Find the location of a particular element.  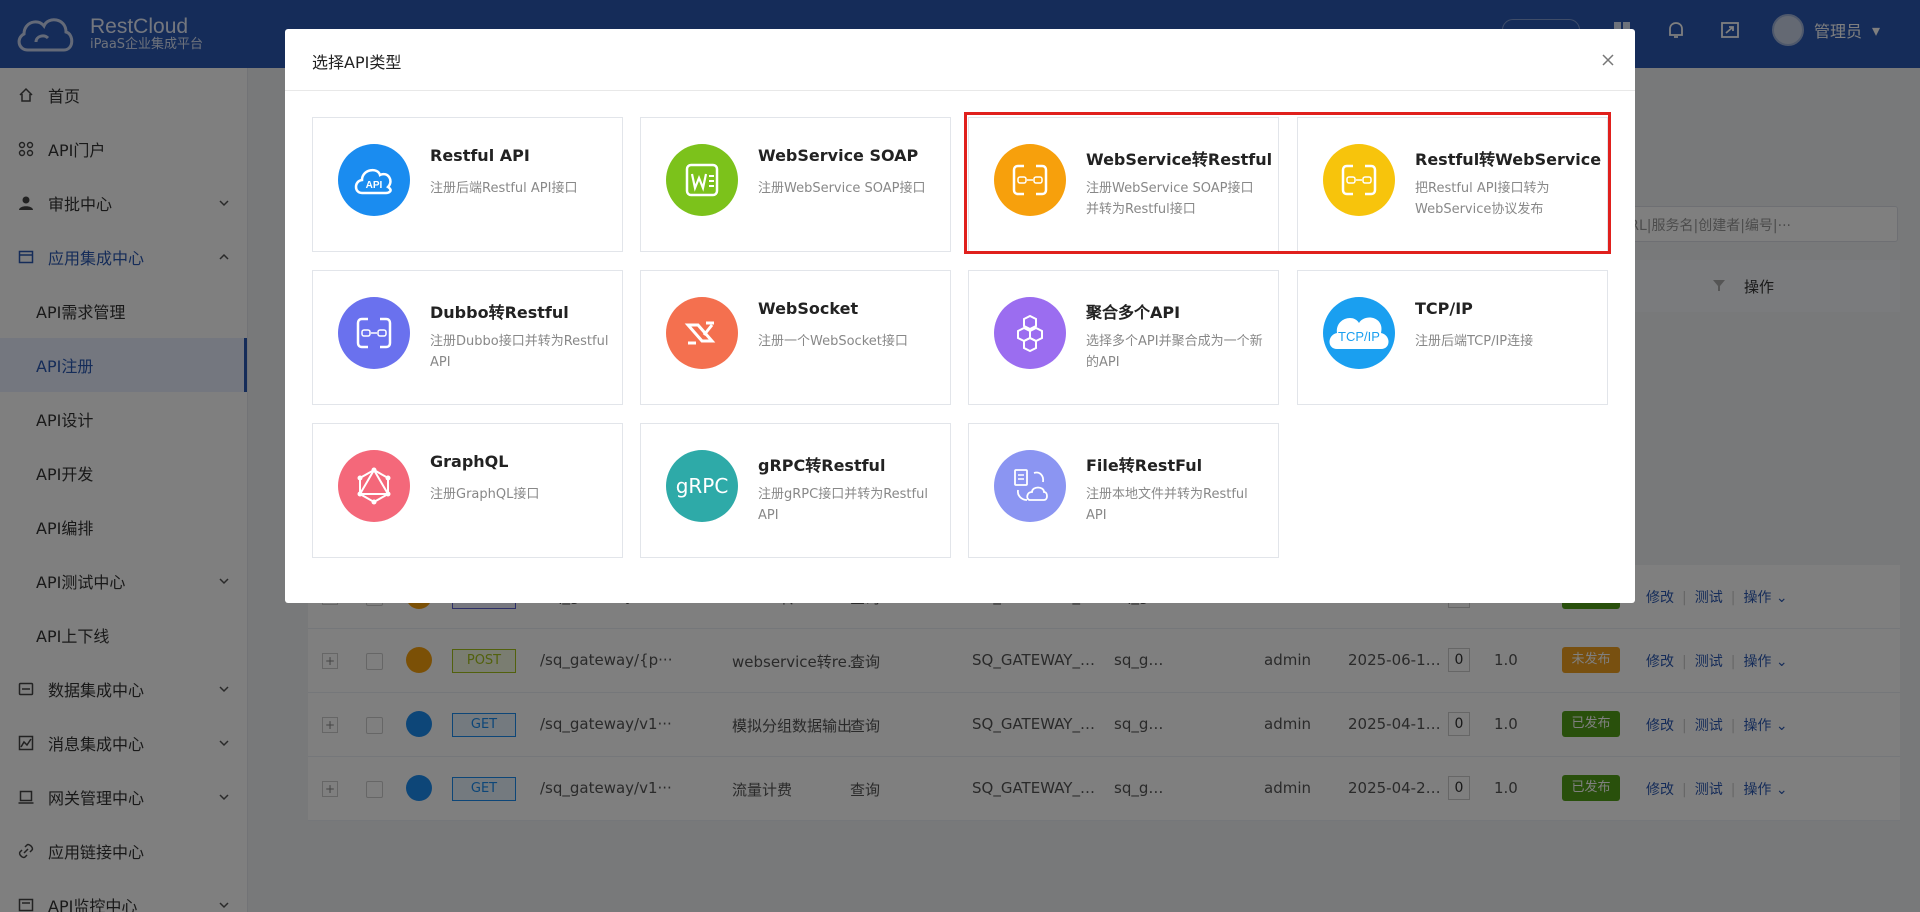

card-description: 选择多个API并聚合成为一个新的API is located at coordinates (1174, 352).